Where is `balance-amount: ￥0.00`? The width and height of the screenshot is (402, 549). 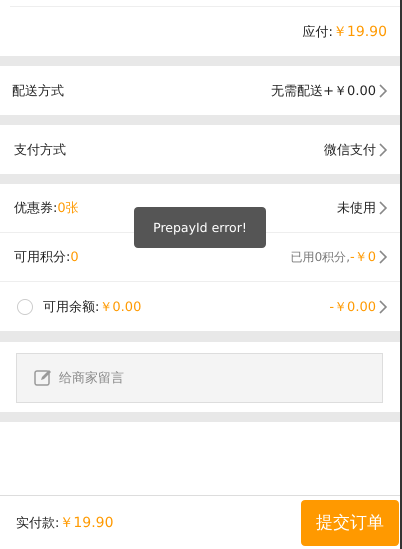 balance-amount: ￥0.00 is located at coordinates (120, 307).